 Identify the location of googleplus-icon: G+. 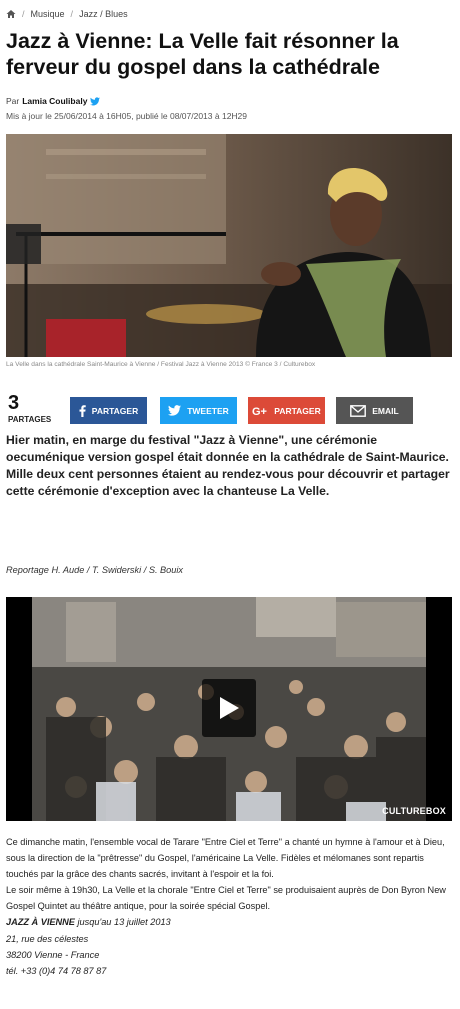
(259, 411).